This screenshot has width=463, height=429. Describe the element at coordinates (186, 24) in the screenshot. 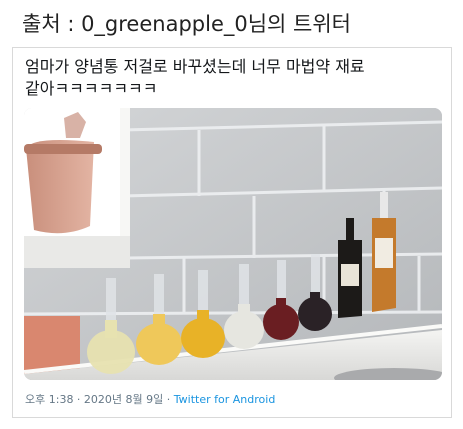

I see `source-line: 출처 : 0_greenapple_0님의 트위터` at that location.